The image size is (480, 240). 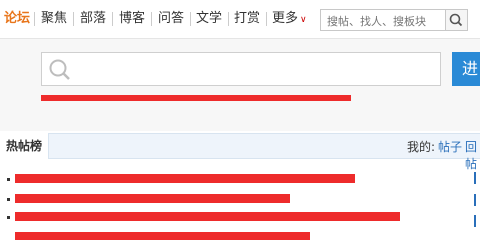 What do you see at coordinates (247, 19) in the screenshot?
I see `nav-item-reward: 打赏` at bounding box center [247, 19].